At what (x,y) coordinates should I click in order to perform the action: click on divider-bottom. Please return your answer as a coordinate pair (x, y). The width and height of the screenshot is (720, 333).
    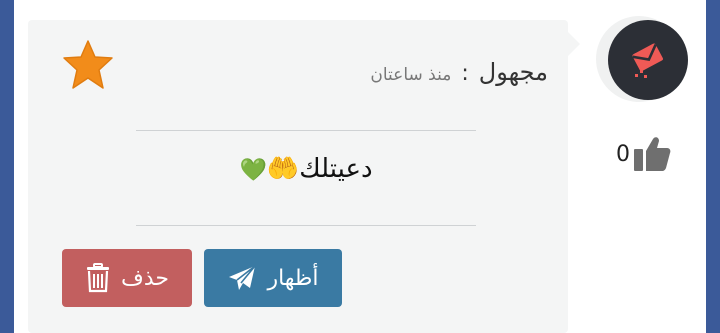
    Looking at the image, I should click on (306, 225).